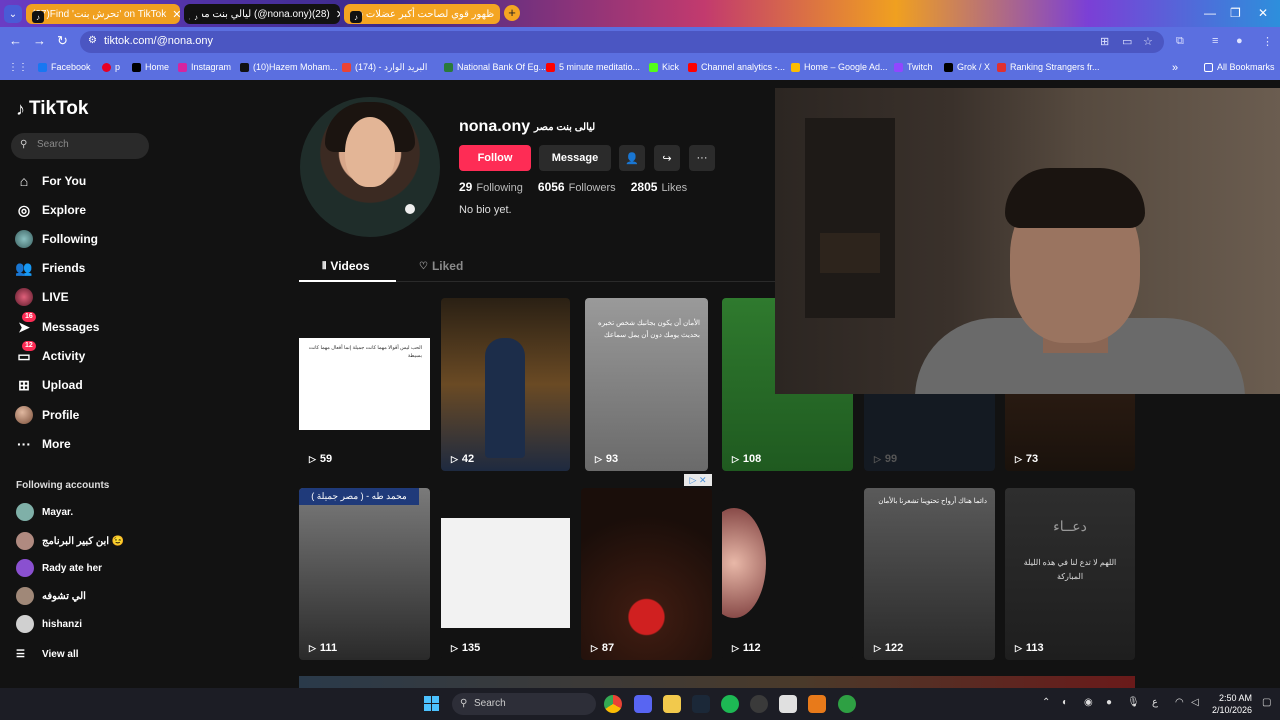 The height and width of the screenshot is (720, 1280). Describe the element at coordinates (346, 266) in the screenshot. I see `tab-videos: ⦀ Videos` at that location.